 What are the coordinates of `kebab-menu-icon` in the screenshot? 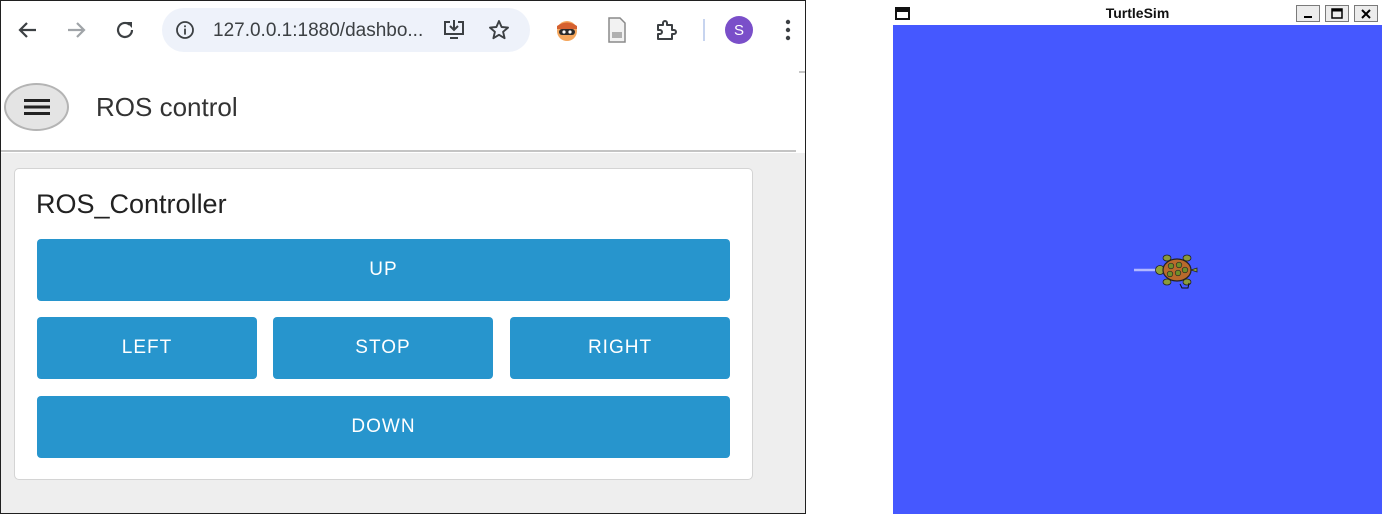 It's located at (788, 30).